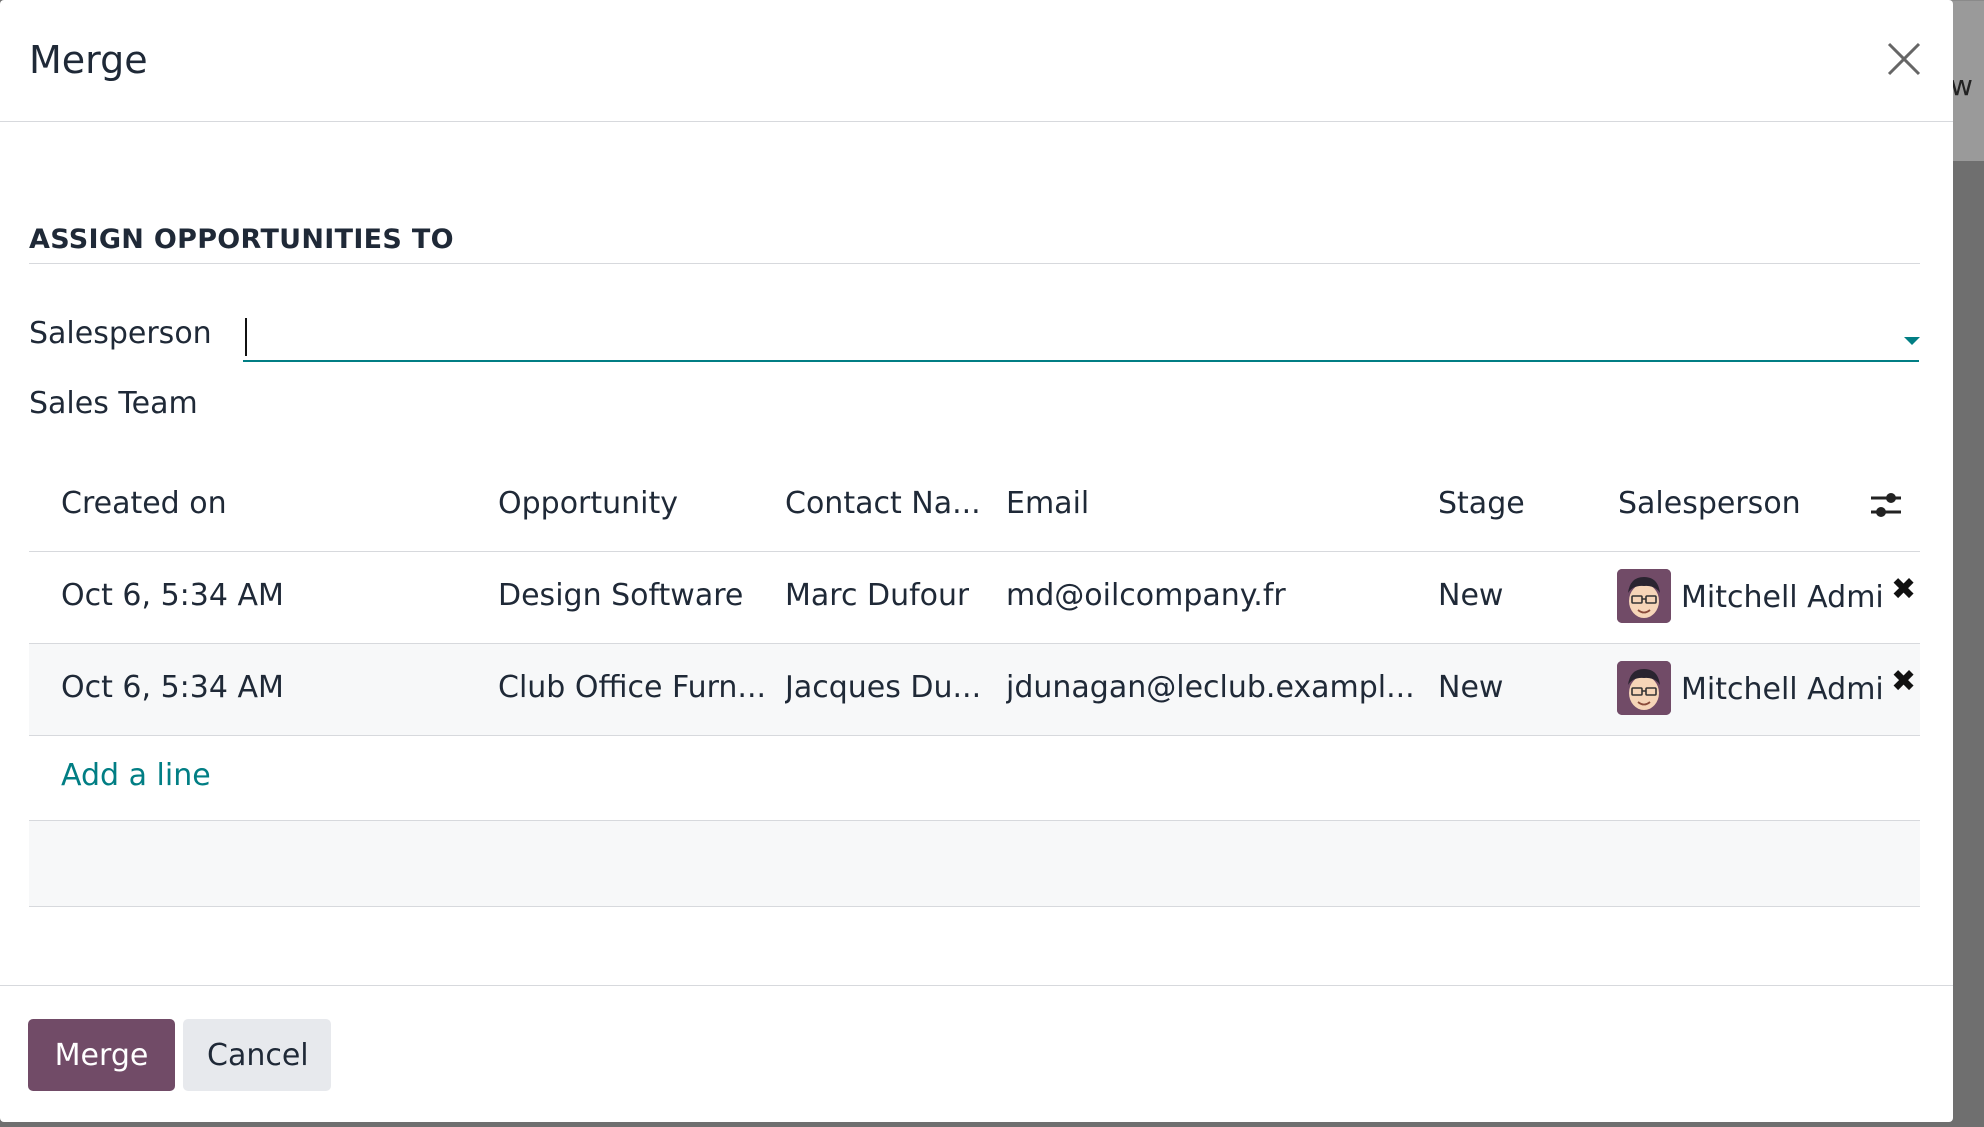 This screenshot has height=1127, width=1984. Describe the element at coordinates (1047, 503) in the screenshot. I see `column-email: Email` at that location.